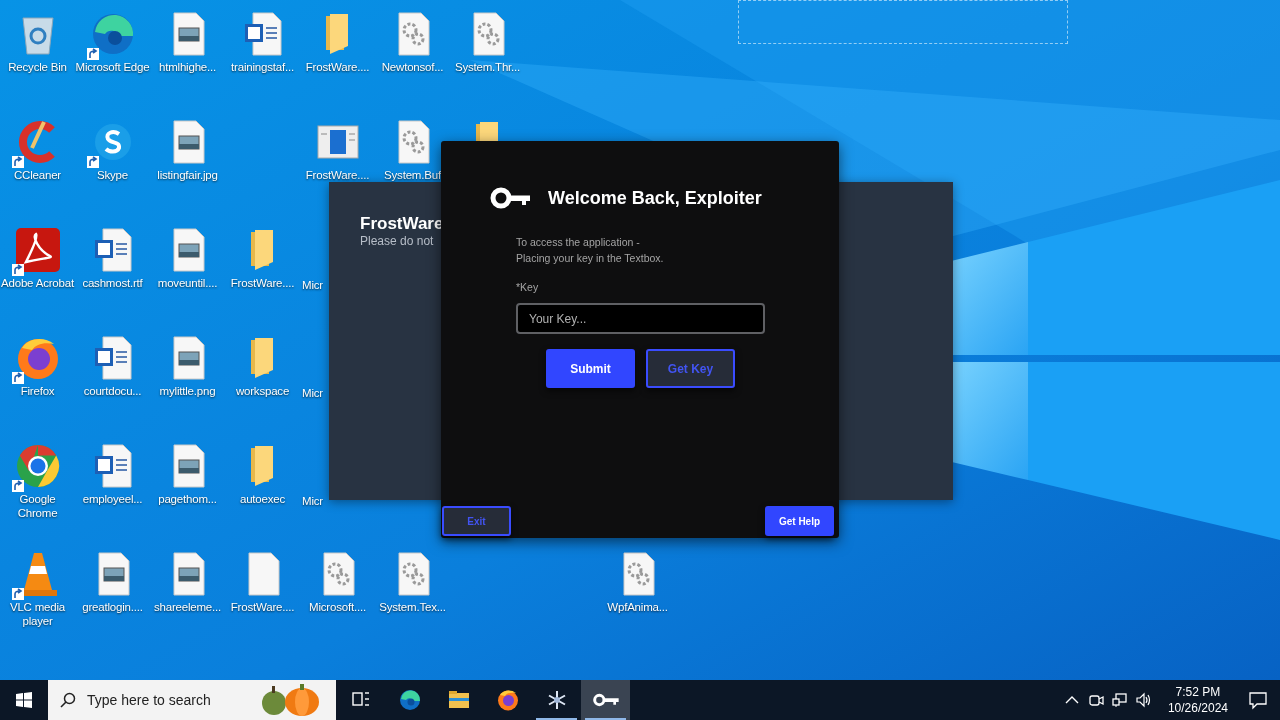  I want to click on icon-label: Microsoft Edge, so click(112, 67).